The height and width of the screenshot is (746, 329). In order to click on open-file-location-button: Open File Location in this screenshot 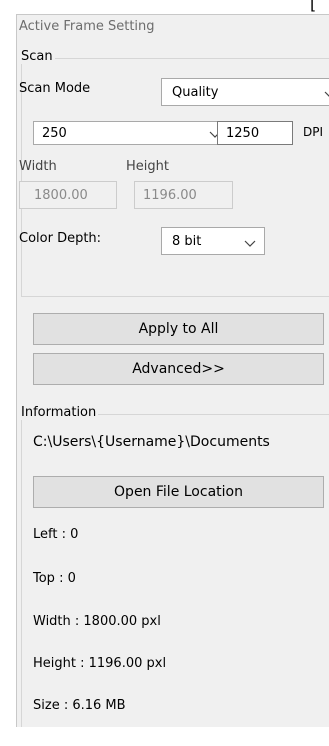, I will do `click(178, 492)`.